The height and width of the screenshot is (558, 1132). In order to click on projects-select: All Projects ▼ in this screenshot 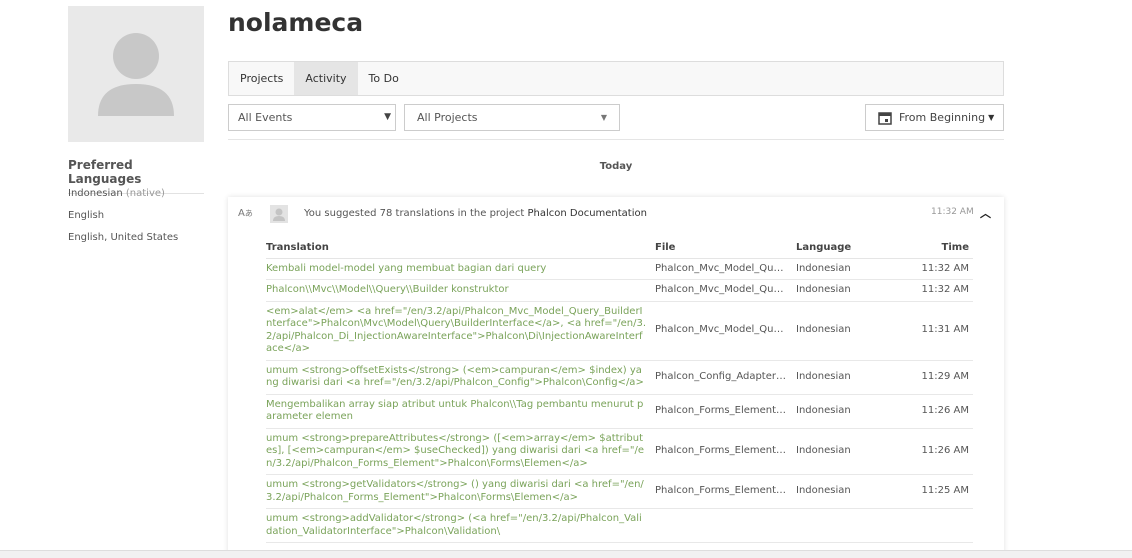, I will do `click(512, 117)`.